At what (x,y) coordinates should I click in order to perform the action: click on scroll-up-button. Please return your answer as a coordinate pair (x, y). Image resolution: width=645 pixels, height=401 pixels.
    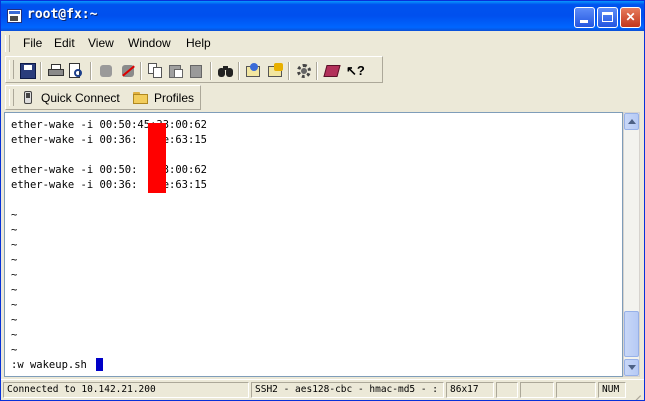
    Looking at the image, I should click on (631, 121).